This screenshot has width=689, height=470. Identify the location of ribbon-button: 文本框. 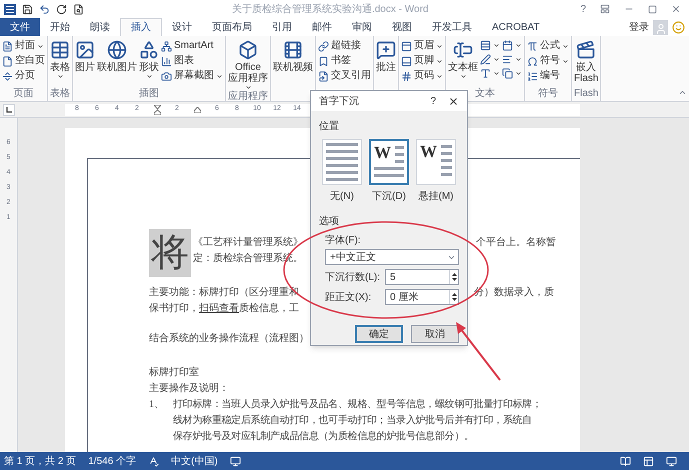
(463, 60).